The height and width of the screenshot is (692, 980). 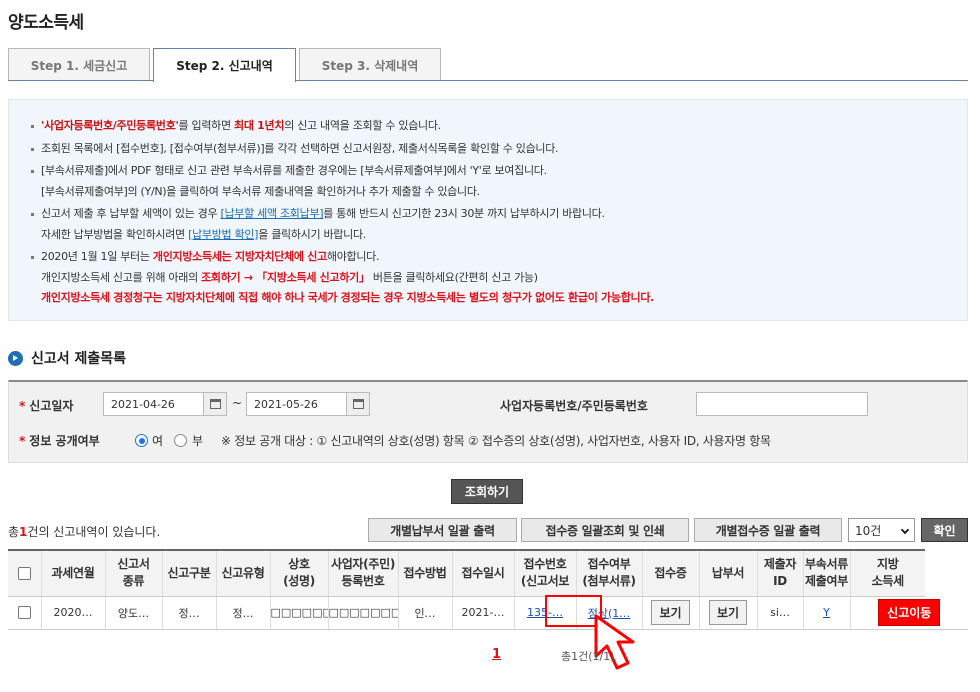 I want to click on col-local-tax: 지방 소득세, so click(x=887, y=573).